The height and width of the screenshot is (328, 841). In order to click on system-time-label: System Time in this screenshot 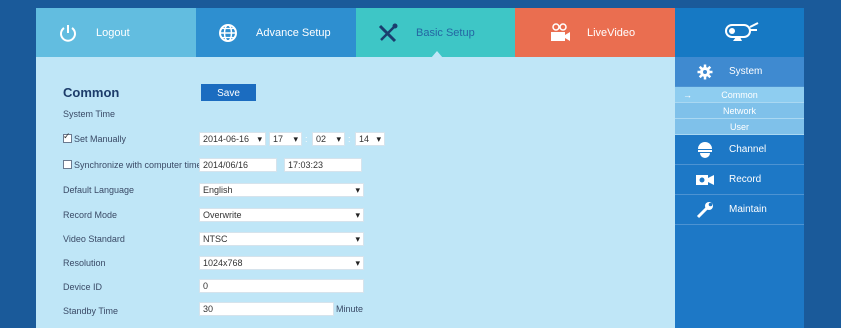, I will do `click(89, 114)`.